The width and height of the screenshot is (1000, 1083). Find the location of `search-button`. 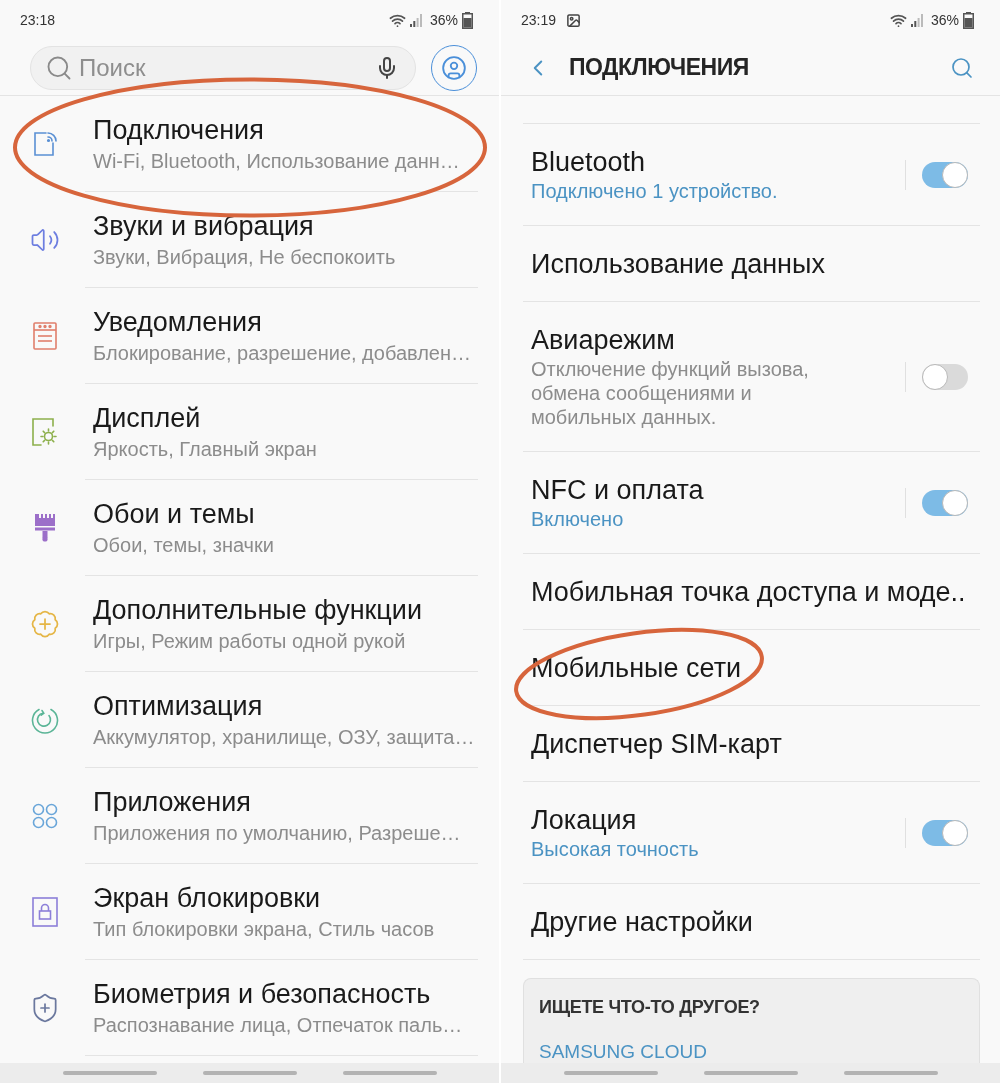

search-button is located at coordinates (962, 67).